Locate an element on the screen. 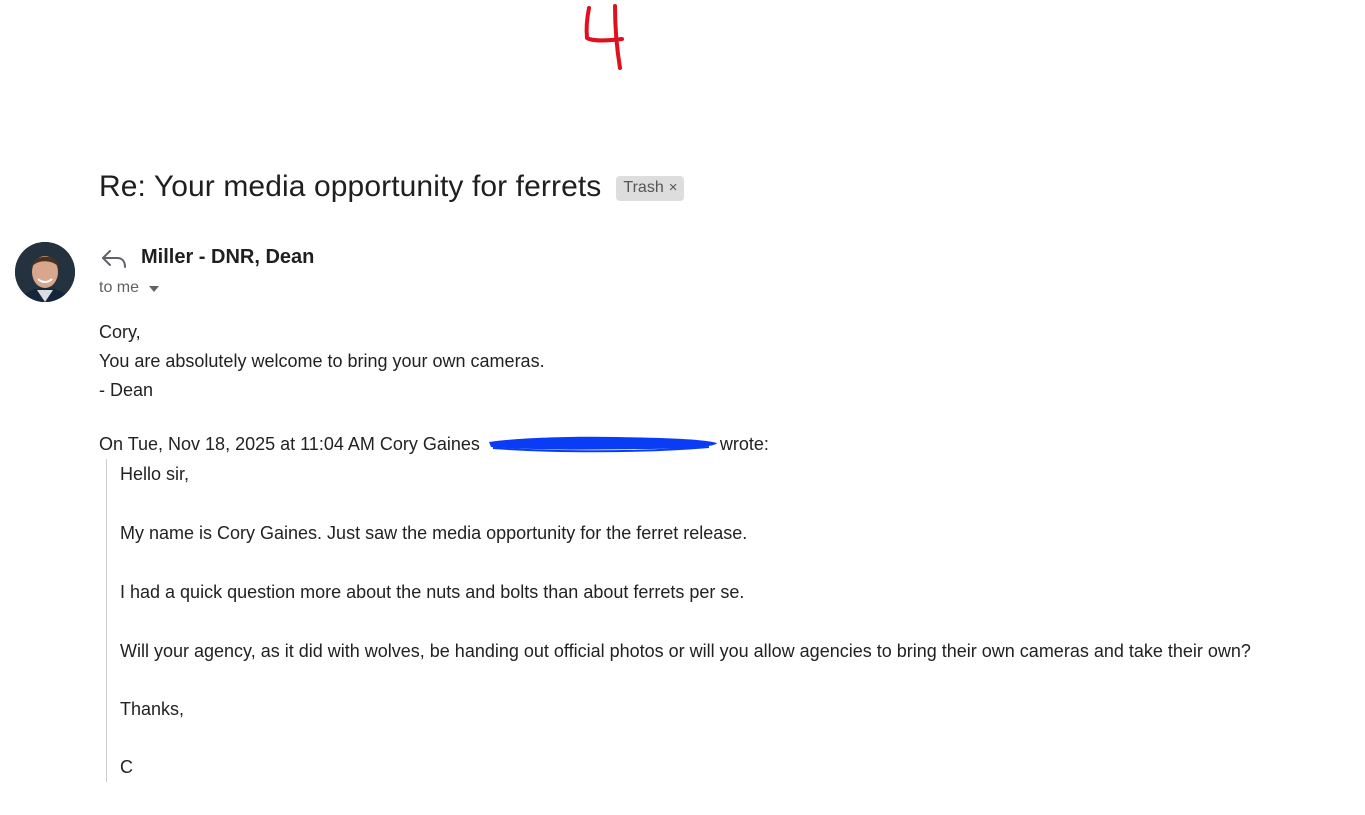  chevron-down-icon is located at coordinates (154, 289).